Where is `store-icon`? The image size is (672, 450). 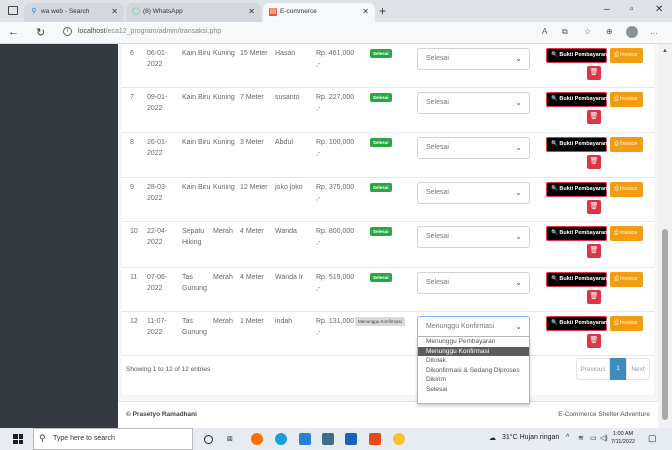
store-icon is located at coordinates (305, 439).